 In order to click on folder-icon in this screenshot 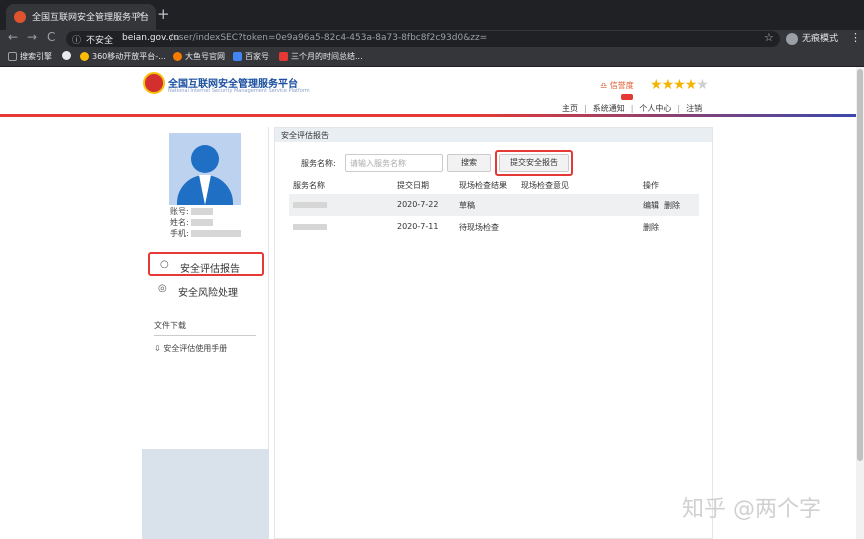, I will do `click(12, 56)`.